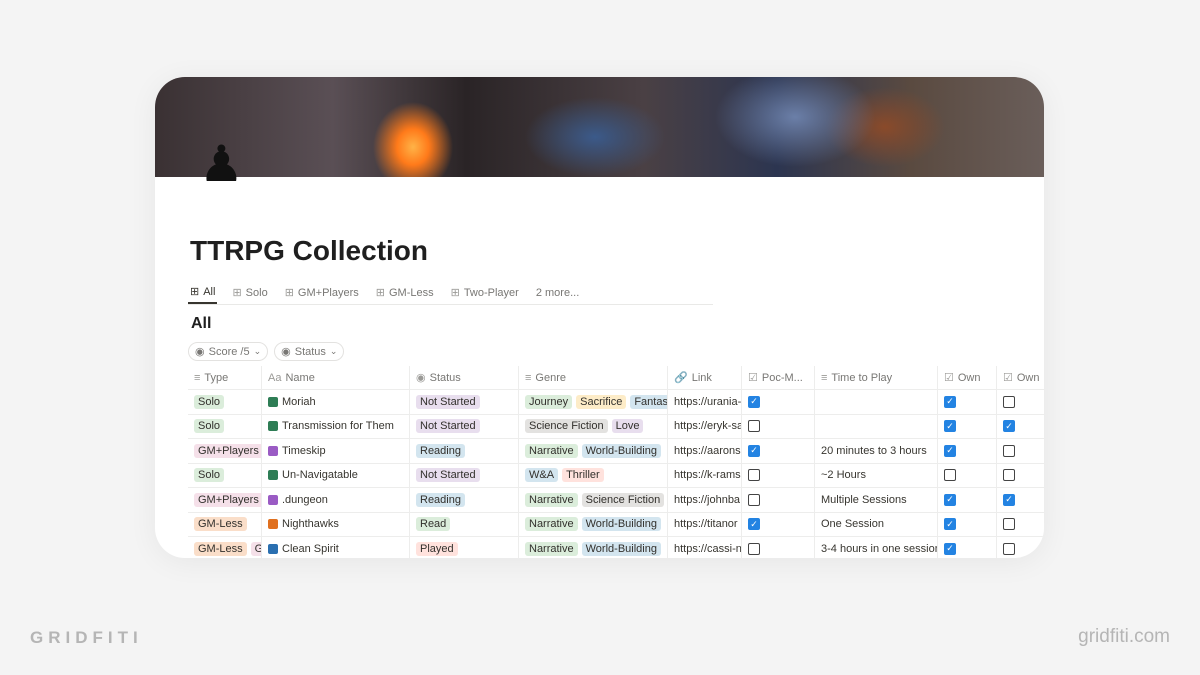 The height and width of the screenshot is (675, 1200). What do you see at coordinates (705, 500) in the screenshot?
I see `cell-link: https://johnba` at bounding box center [705, 500].